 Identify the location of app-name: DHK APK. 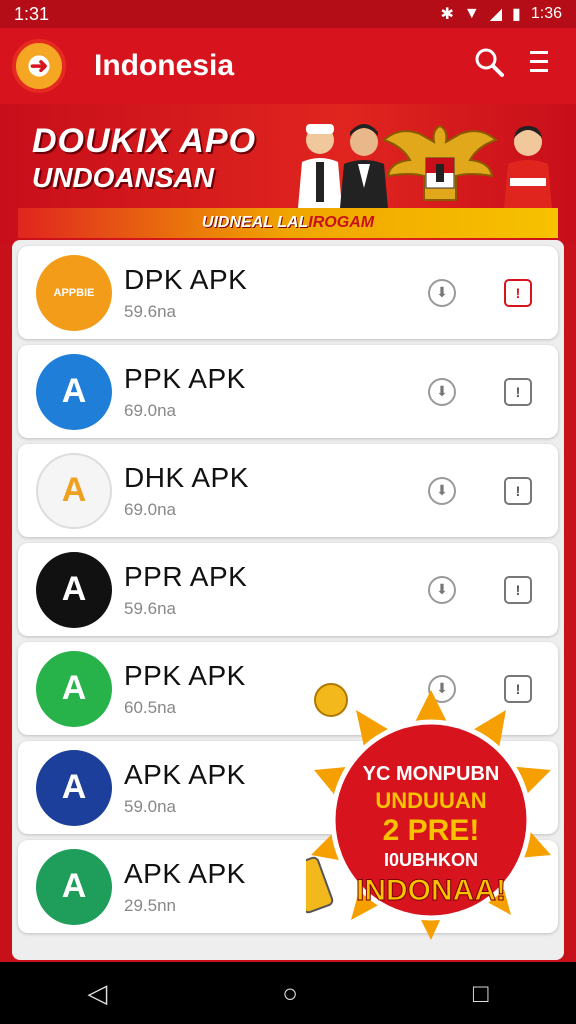
(186, 477).